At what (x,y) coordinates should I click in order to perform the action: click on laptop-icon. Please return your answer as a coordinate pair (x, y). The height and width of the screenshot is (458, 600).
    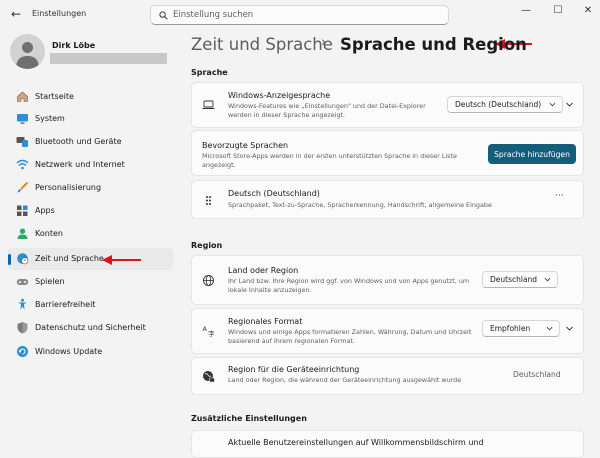
    Looking at the image, I should click on (208, 104).